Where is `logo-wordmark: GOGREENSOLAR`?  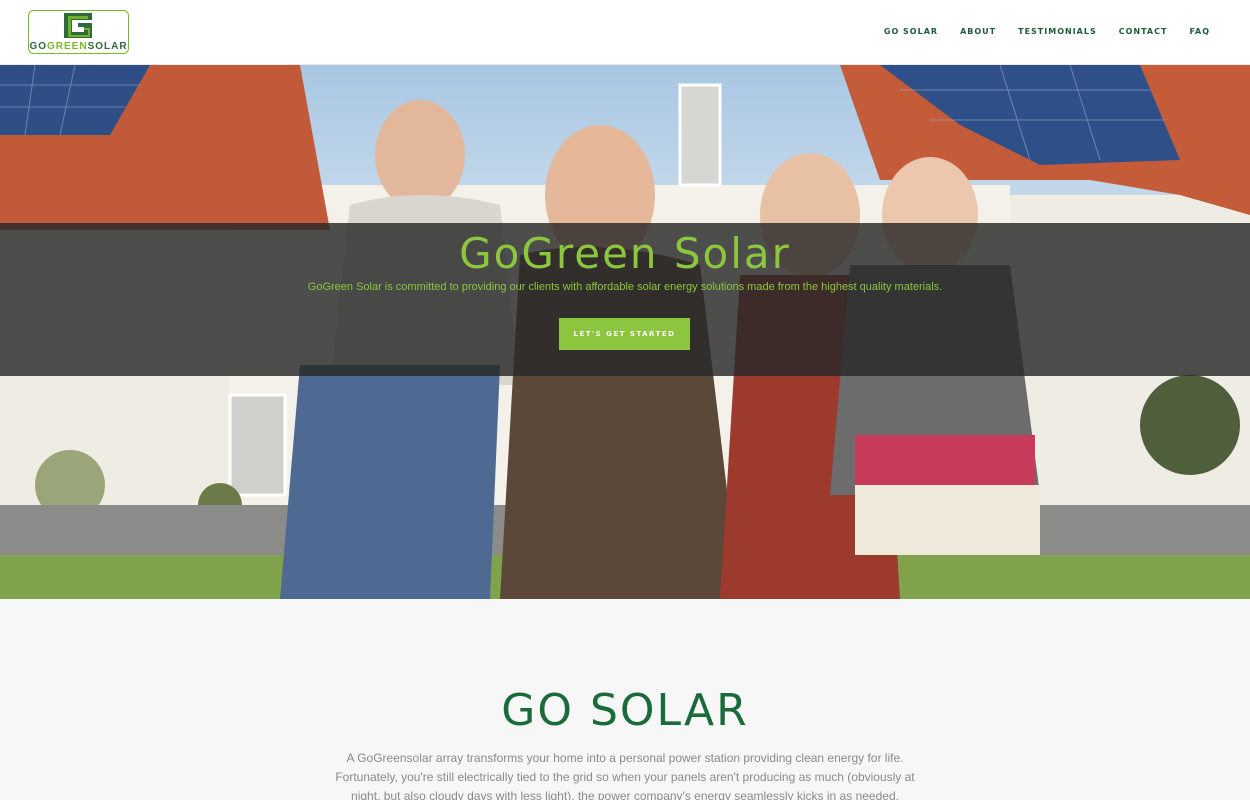 logo-wordmark: GOGREENSOLAR is located at coordinates (78, 46).